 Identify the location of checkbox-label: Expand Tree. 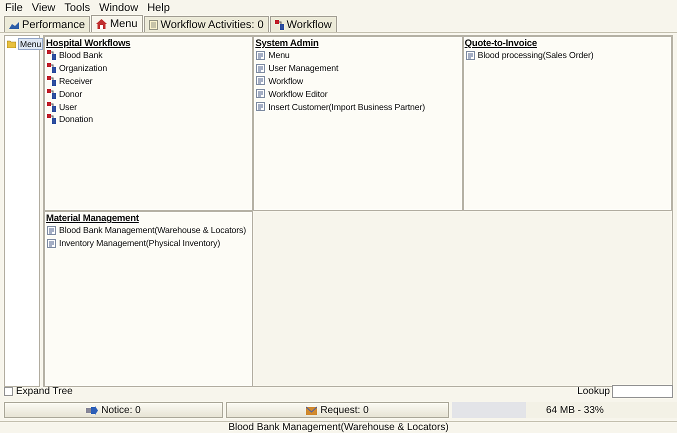
(44, 391).